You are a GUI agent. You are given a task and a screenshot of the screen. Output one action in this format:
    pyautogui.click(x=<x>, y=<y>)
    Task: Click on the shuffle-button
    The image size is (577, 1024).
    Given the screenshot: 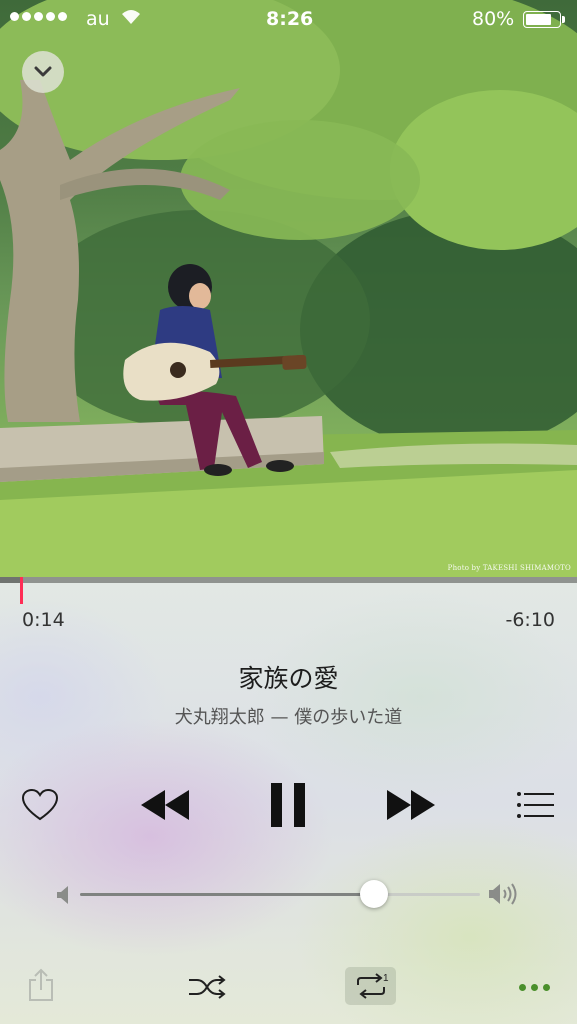 What is the action you would take?
    pyautogui.click(x=207, y=987)
    